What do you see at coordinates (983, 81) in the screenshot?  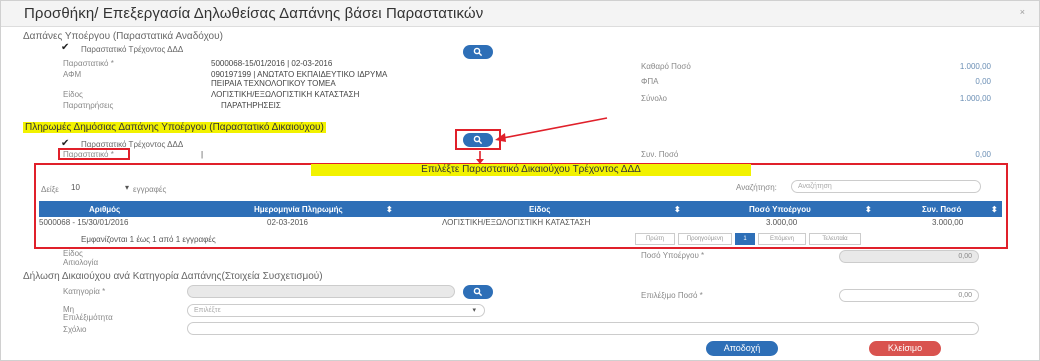 I see `vat-value: 0,00` at bounding box center [983, 81].